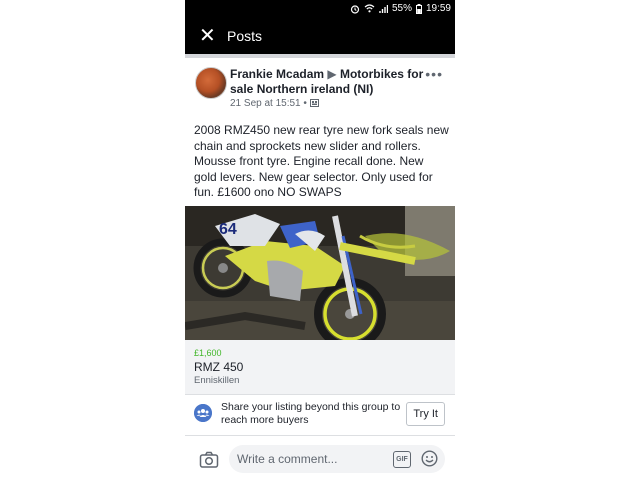 This screenshot has width=640, height=480. I want to click on post-date: 21 Sep at 15:51, so click(265, 103).